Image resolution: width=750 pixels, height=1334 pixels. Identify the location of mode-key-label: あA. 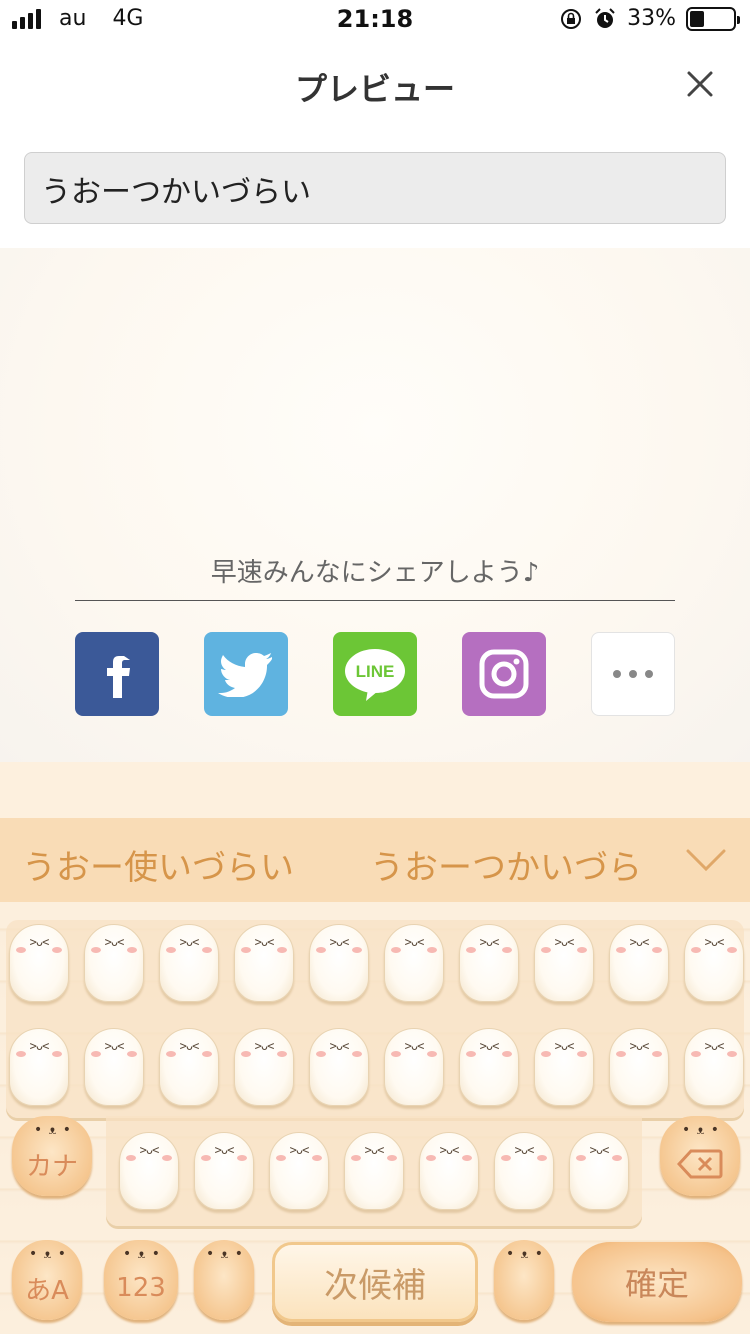
(47, 1290).